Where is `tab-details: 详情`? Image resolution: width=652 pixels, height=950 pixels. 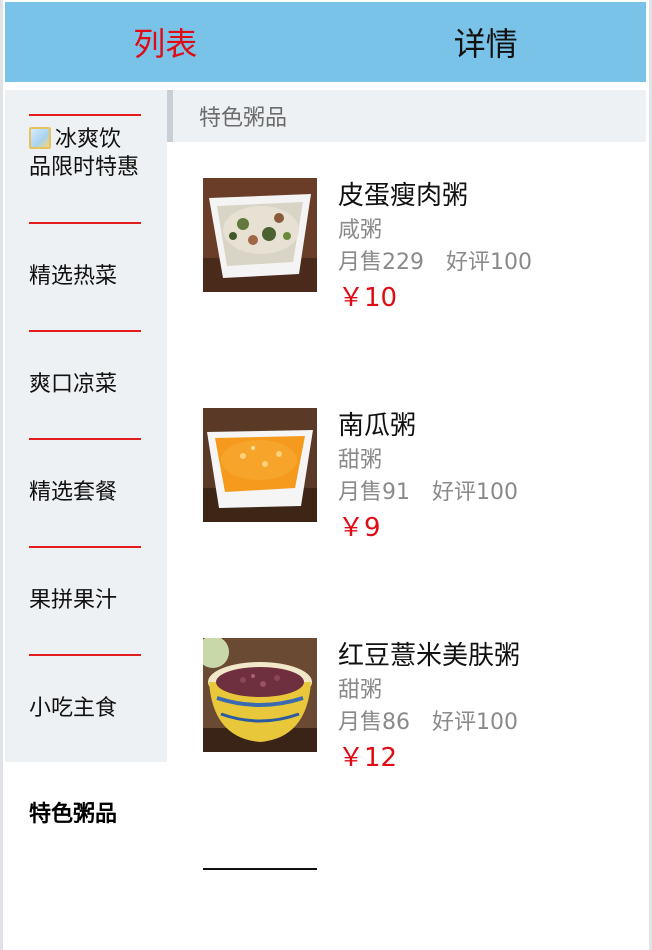 tab-details: 详情 is located at coordinates (486, 42).